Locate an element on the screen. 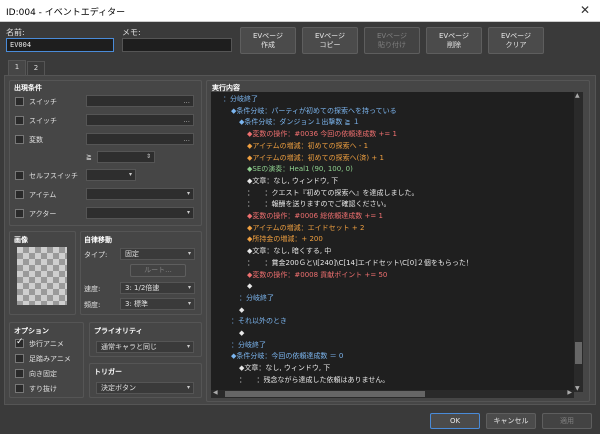 Image resolution: width=600 pixels, height=434 pixels. image-title: 画像 is located at coordinates (21, 240).